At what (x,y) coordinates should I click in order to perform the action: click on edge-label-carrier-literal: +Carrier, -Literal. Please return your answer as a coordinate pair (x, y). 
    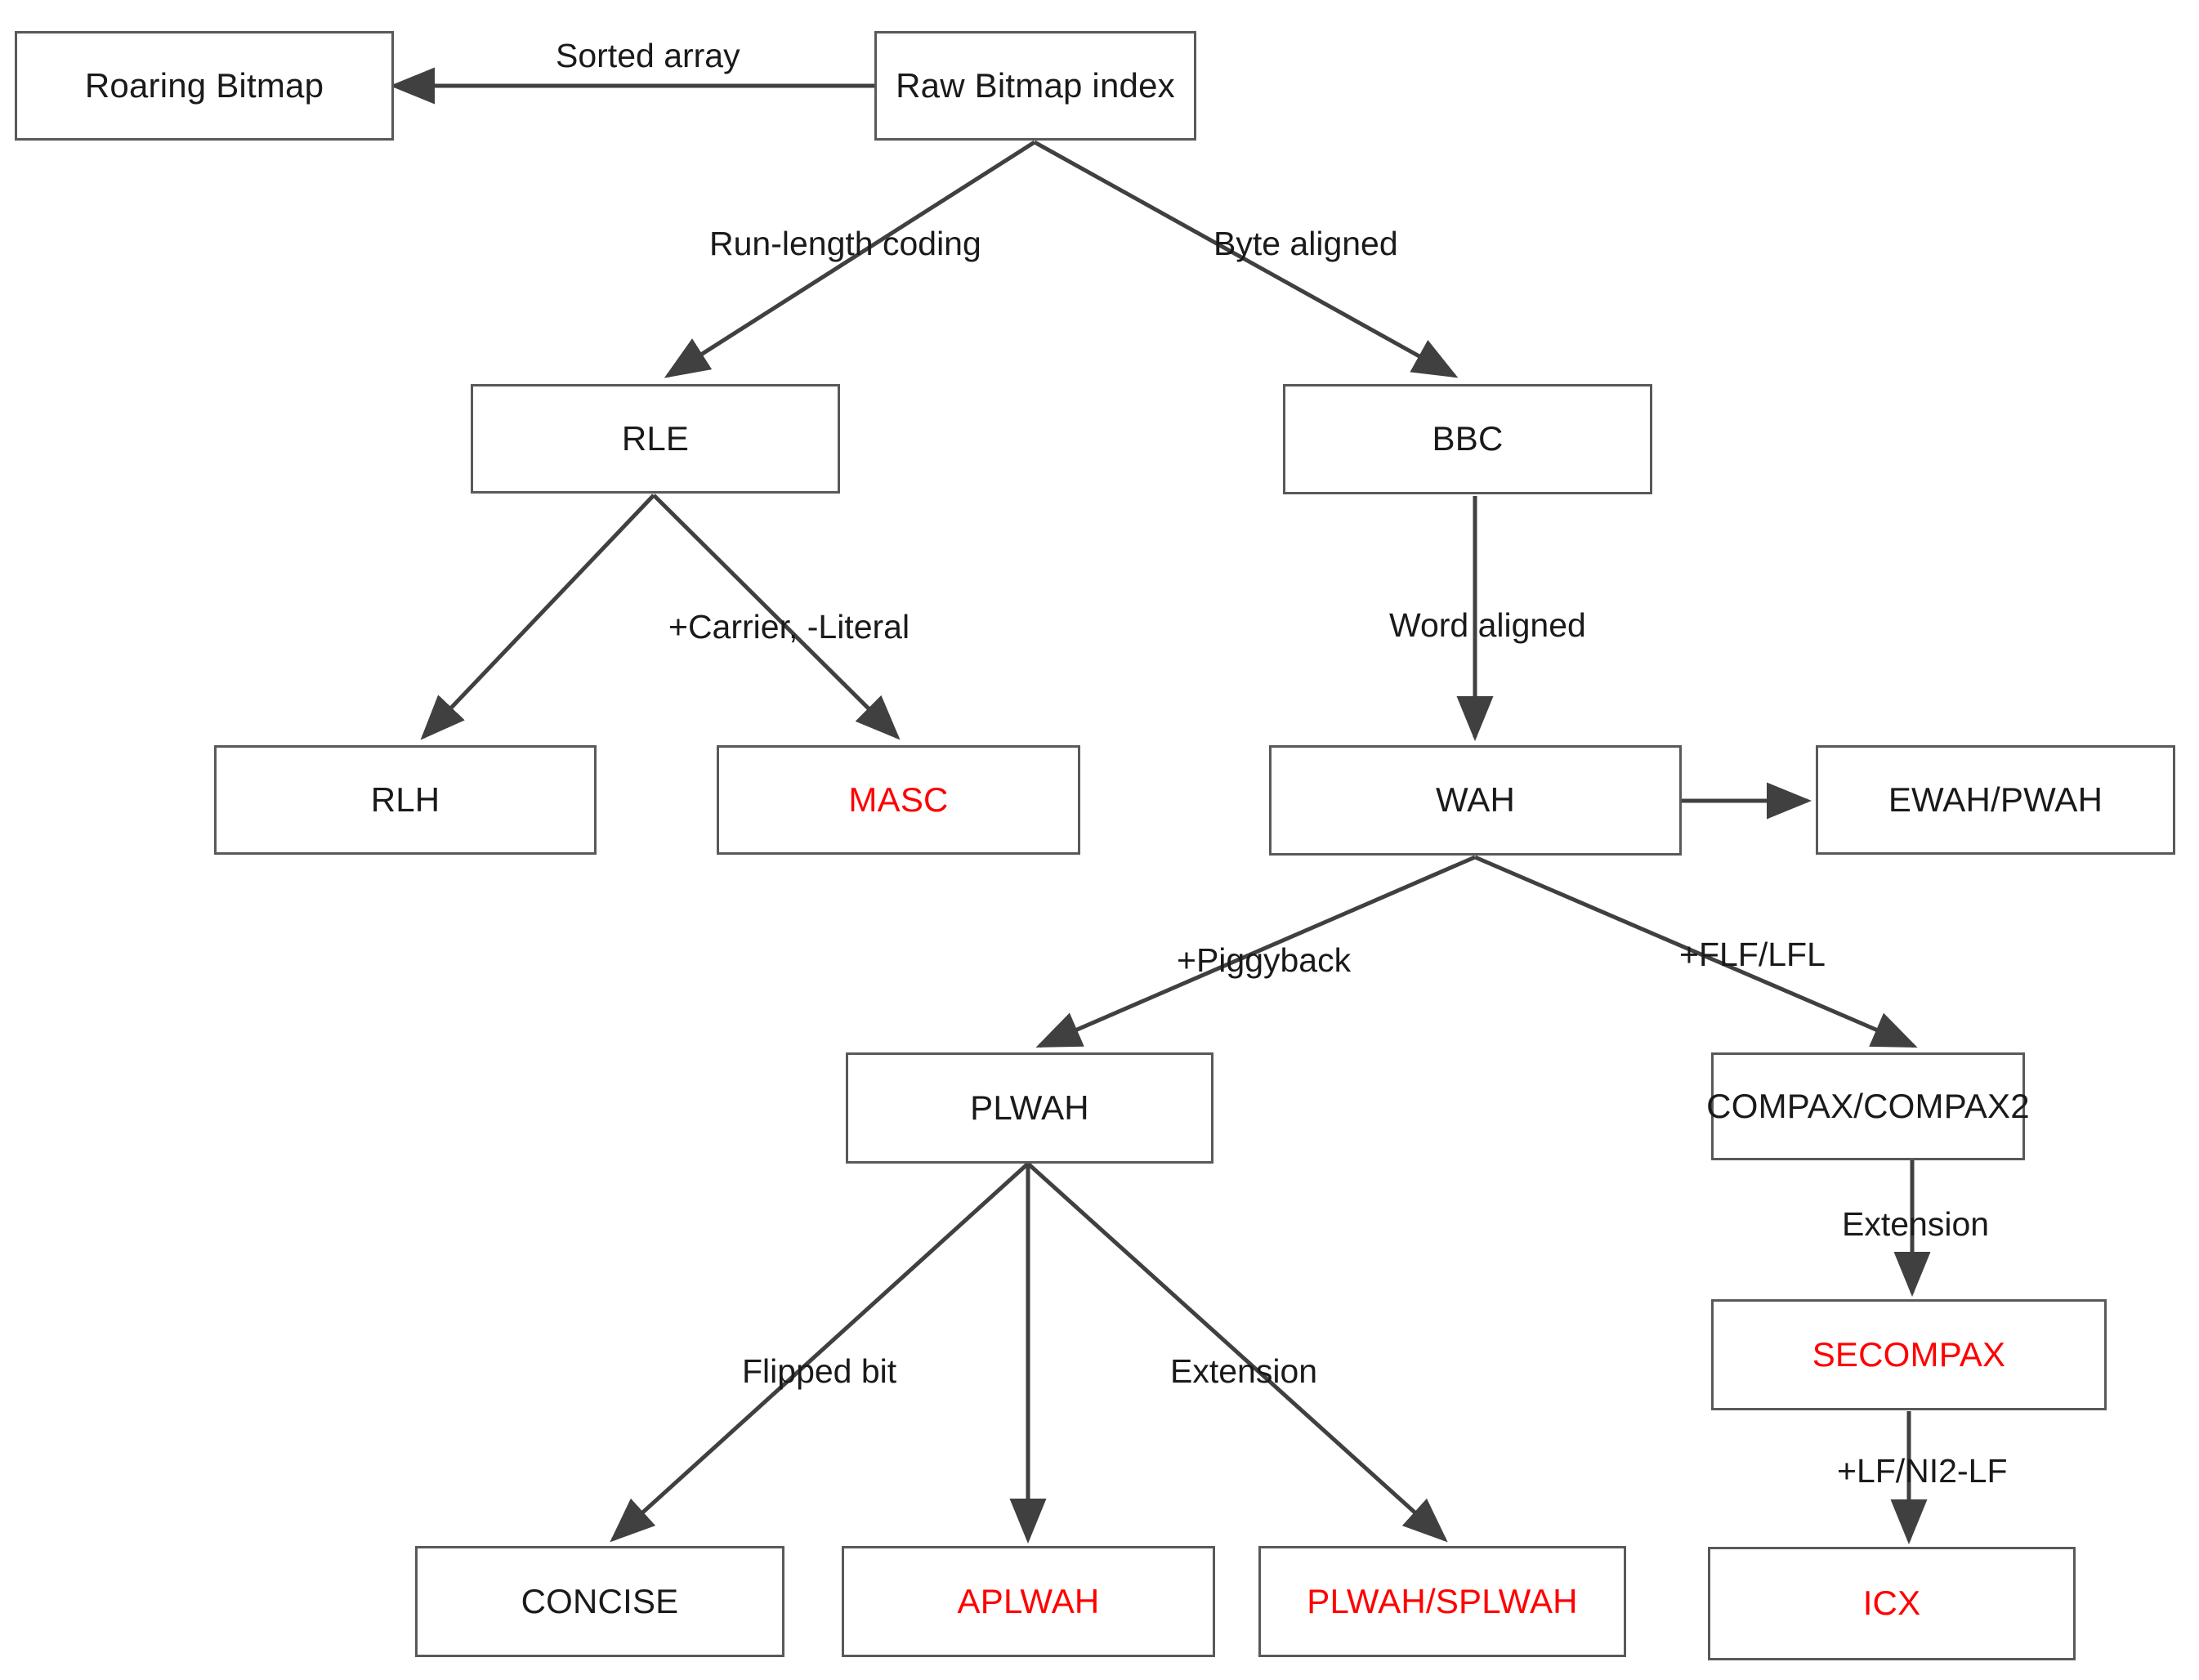
    Looking at the image, I should click on (789, 627).